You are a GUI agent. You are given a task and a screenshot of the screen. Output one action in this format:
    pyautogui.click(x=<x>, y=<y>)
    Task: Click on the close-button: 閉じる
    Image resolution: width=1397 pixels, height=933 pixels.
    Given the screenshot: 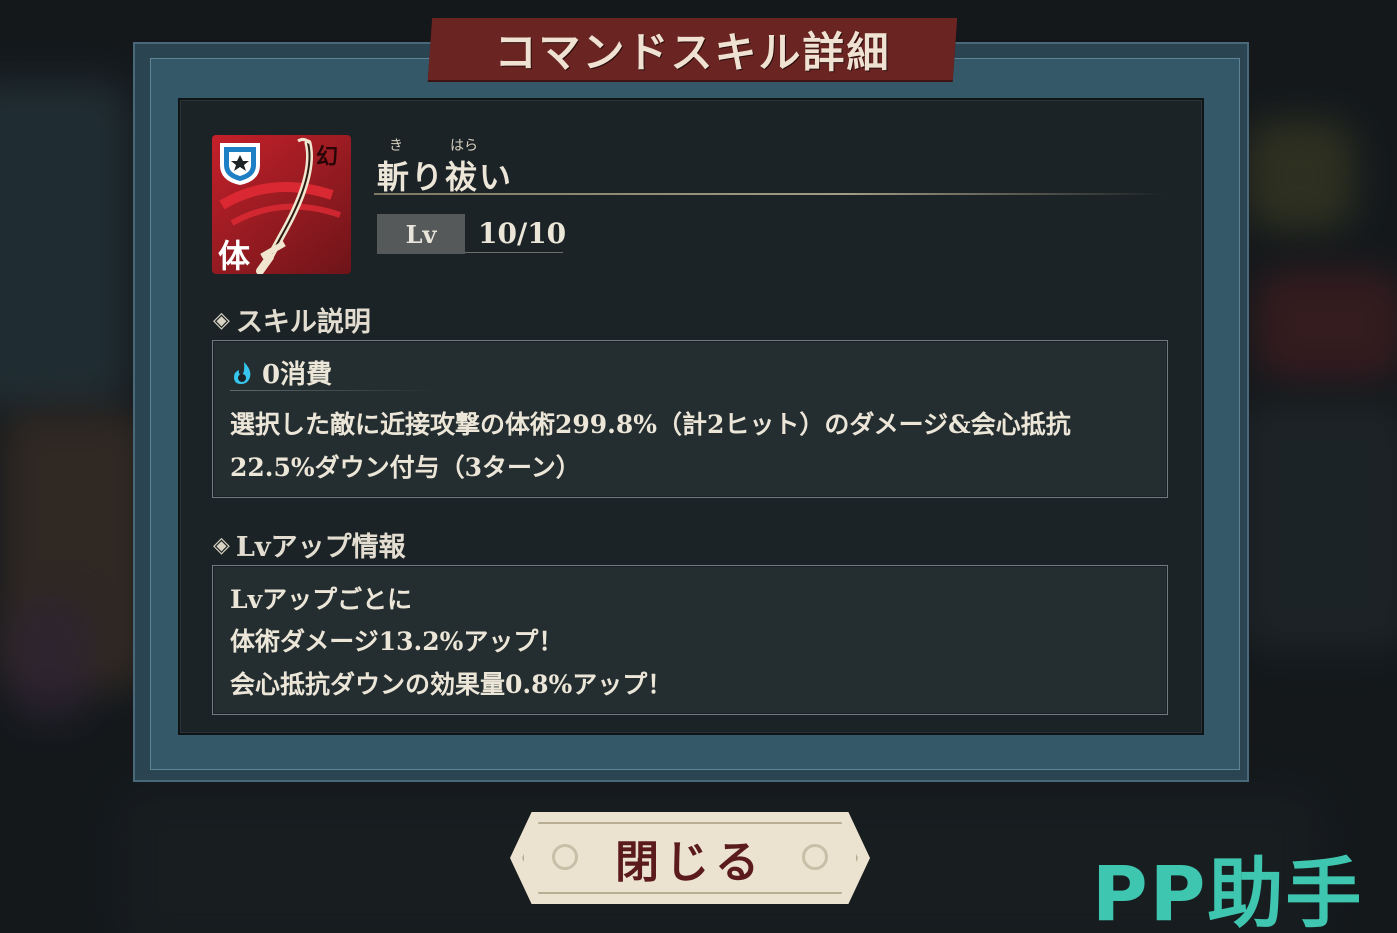 What is the action you would take?
    pyautogui.click(x=690, y=858)
    